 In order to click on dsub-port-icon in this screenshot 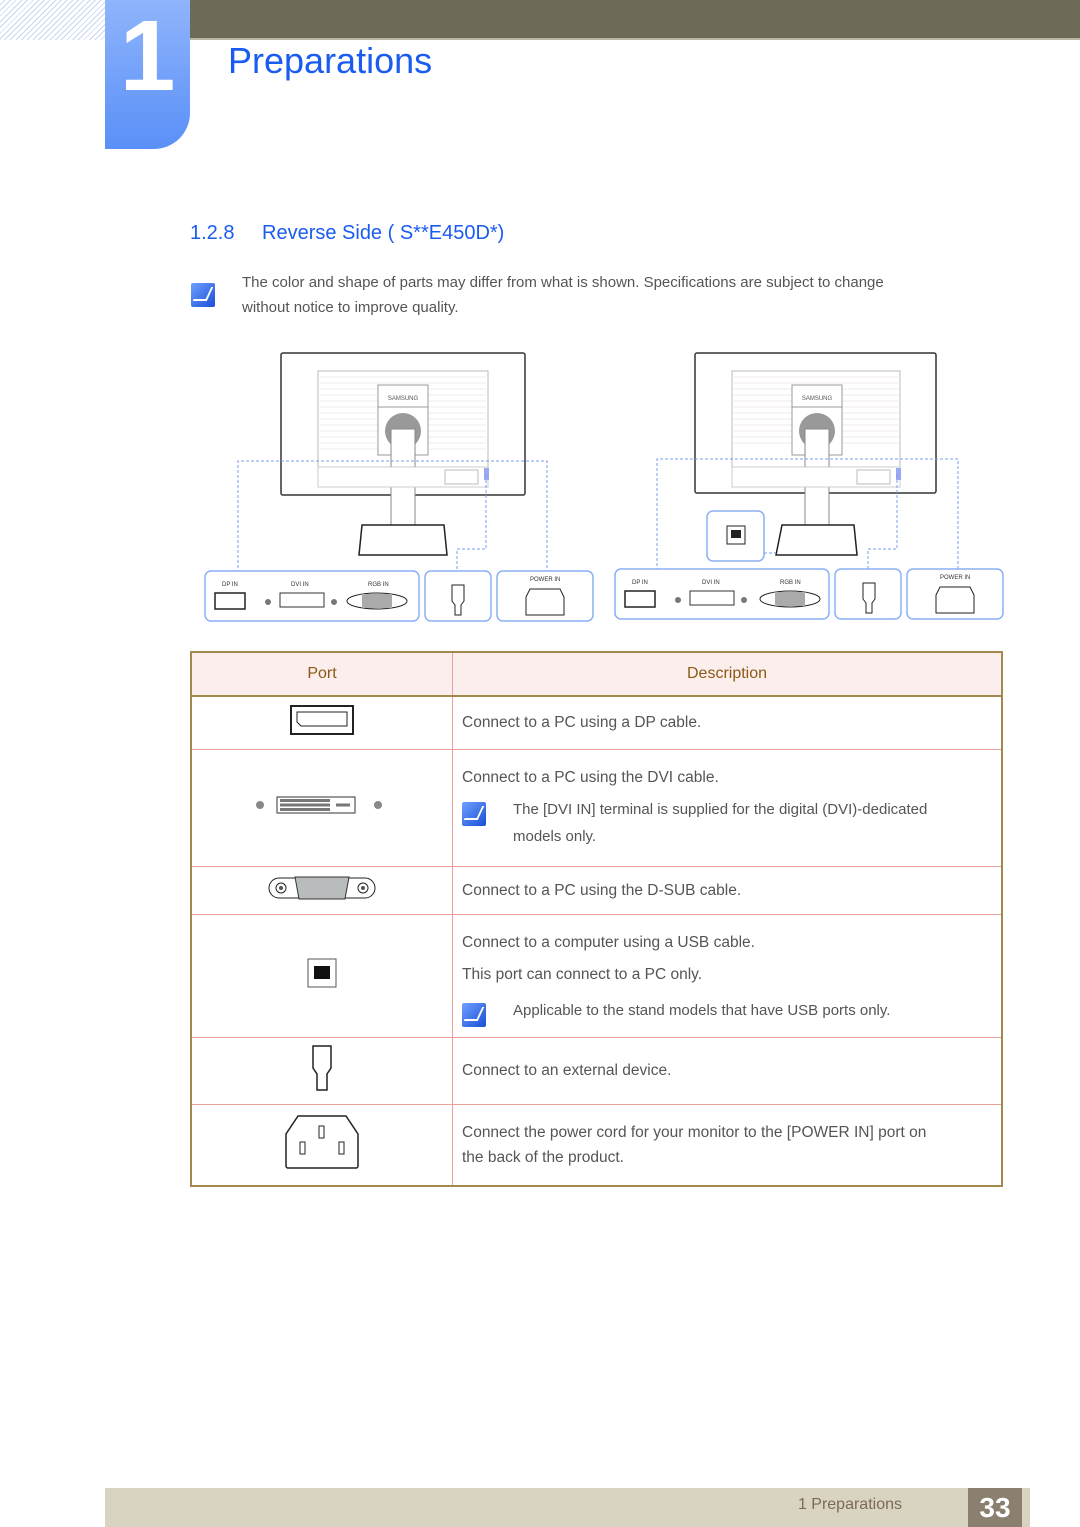, I will do `click(322, 887)`.